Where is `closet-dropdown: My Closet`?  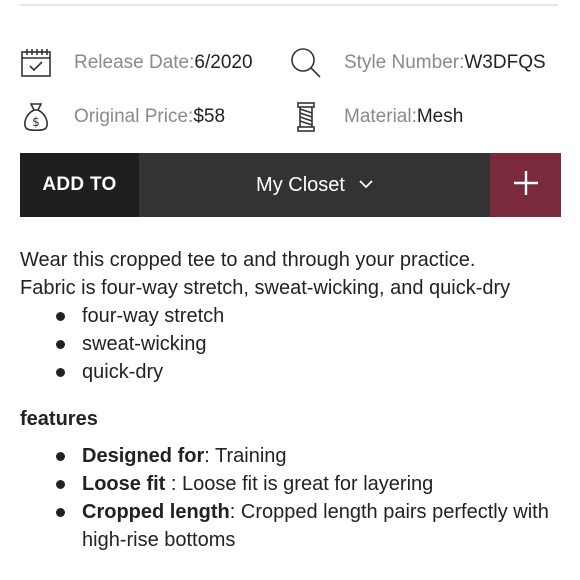
closet-dropdown: My Closet is located at coordinates (314, 185).